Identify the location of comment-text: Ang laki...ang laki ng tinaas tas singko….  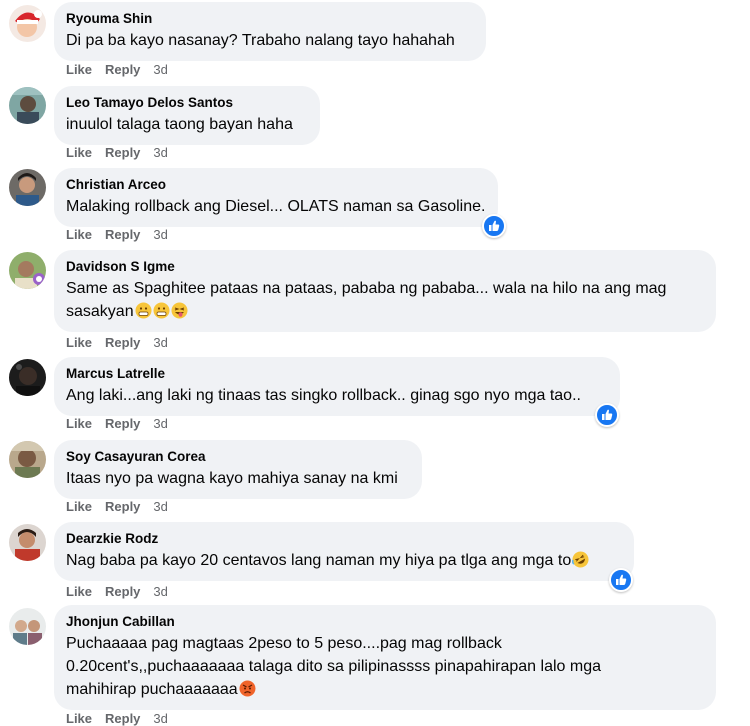
(323, 395).